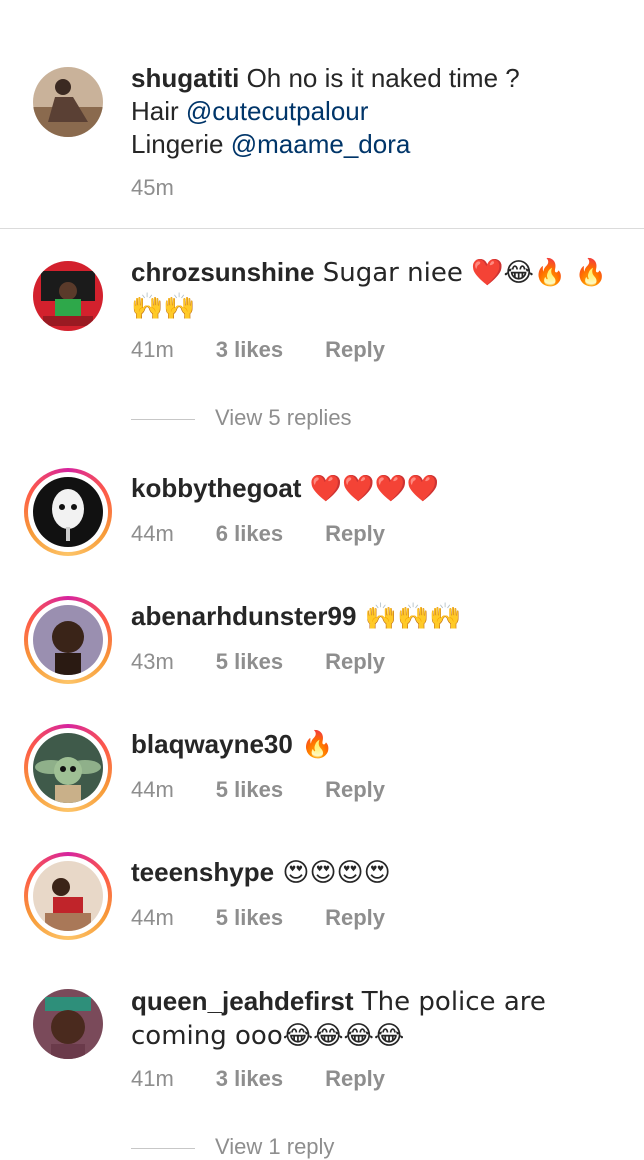 The width and height of the screenshot is (644, 1160). I want to click on view-replies-button: View 5 replies, so click(241, 418).